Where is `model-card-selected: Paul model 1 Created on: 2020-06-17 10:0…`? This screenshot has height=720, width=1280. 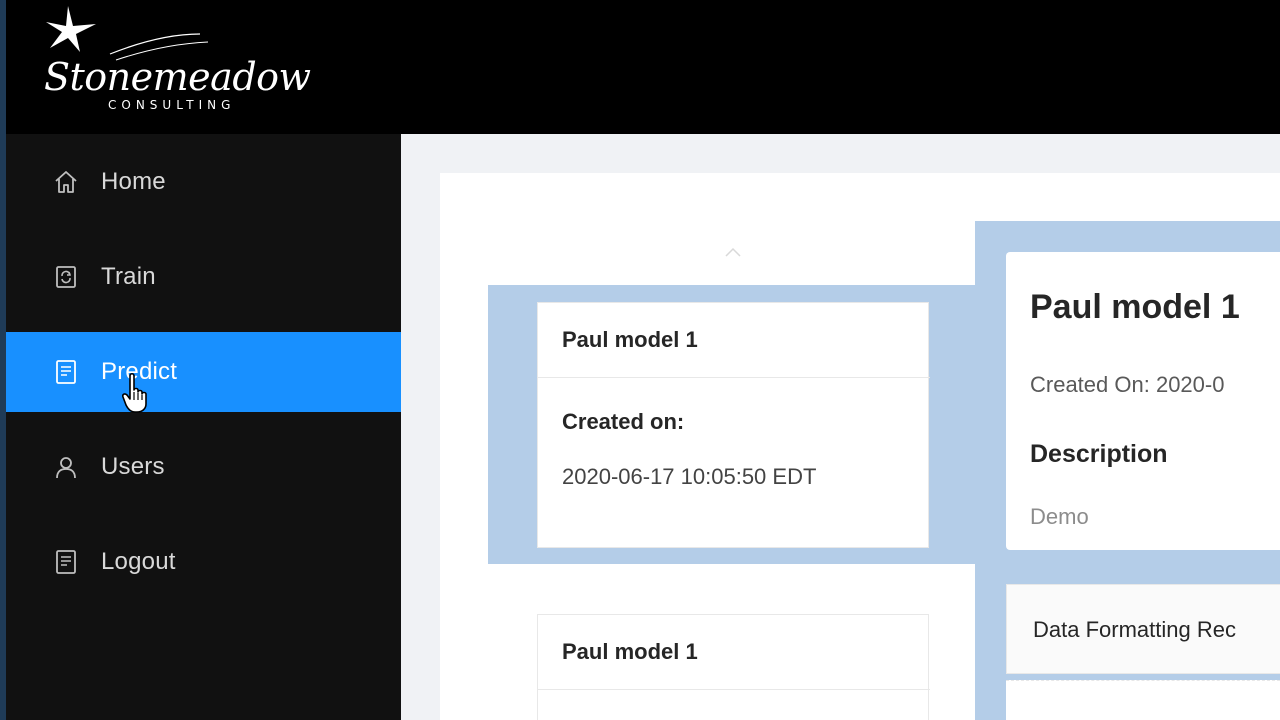 model-card-selected: Paul model 1 Created on: 2020-06-17 10:0… is located at coordinates (733, 425).